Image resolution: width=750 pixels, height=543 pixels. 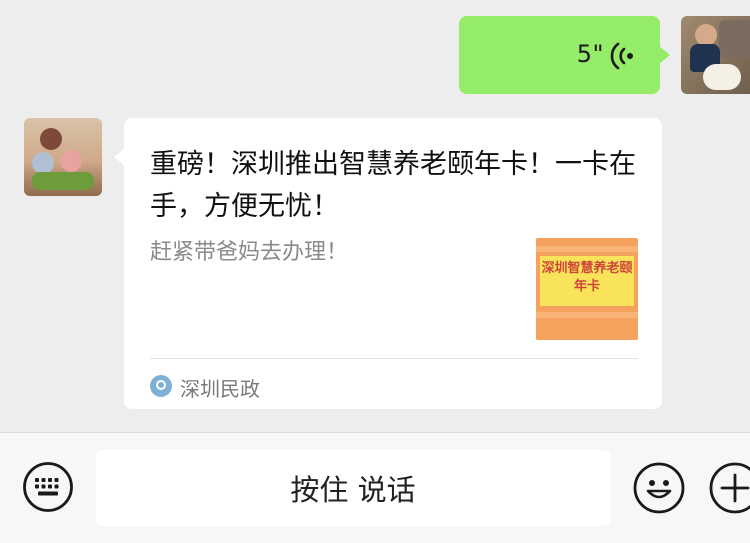 I want to click on link-card-title: 重磅！深圳推出智慧养老颐年卡！一卡在手，方便无忧！, so click(x=393, y=185).